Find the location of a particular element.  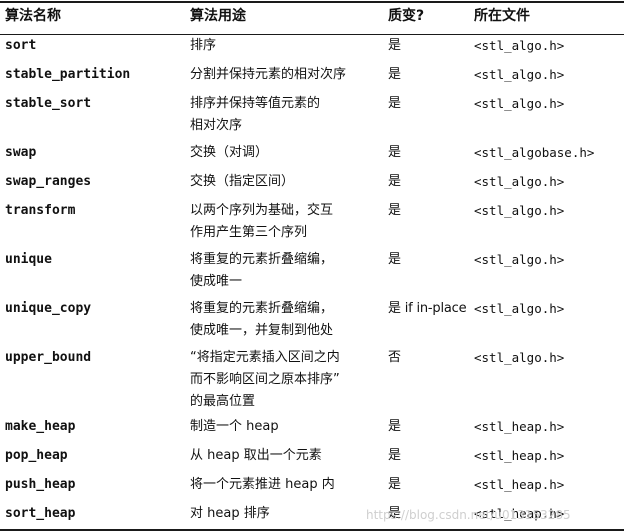

algo-use: 分割并保持元素的相对次序 is located at coordinates (268, 74).